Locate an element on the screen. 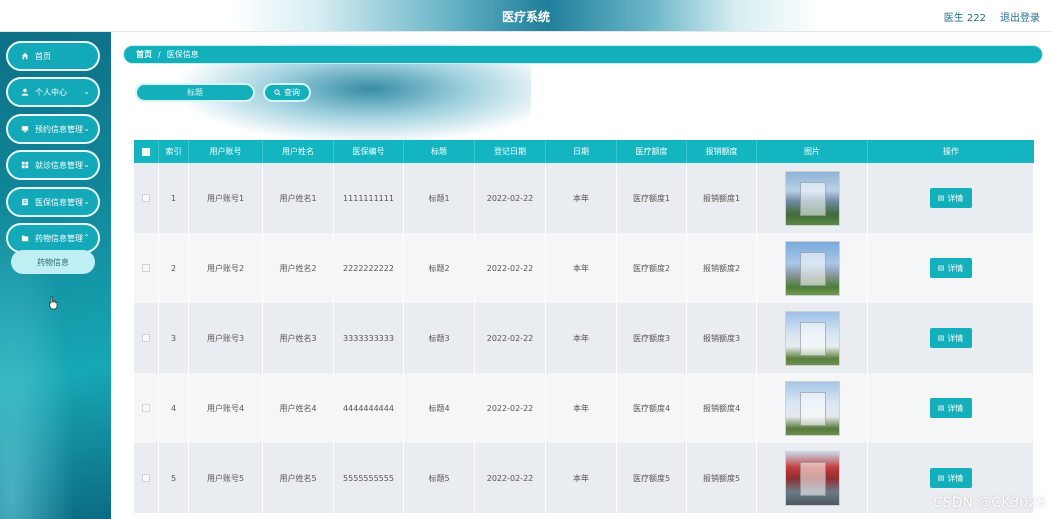 The height and width of the screenshot is (519, 1052). table-cell-index: 3 is located at coordinates (174, 338).